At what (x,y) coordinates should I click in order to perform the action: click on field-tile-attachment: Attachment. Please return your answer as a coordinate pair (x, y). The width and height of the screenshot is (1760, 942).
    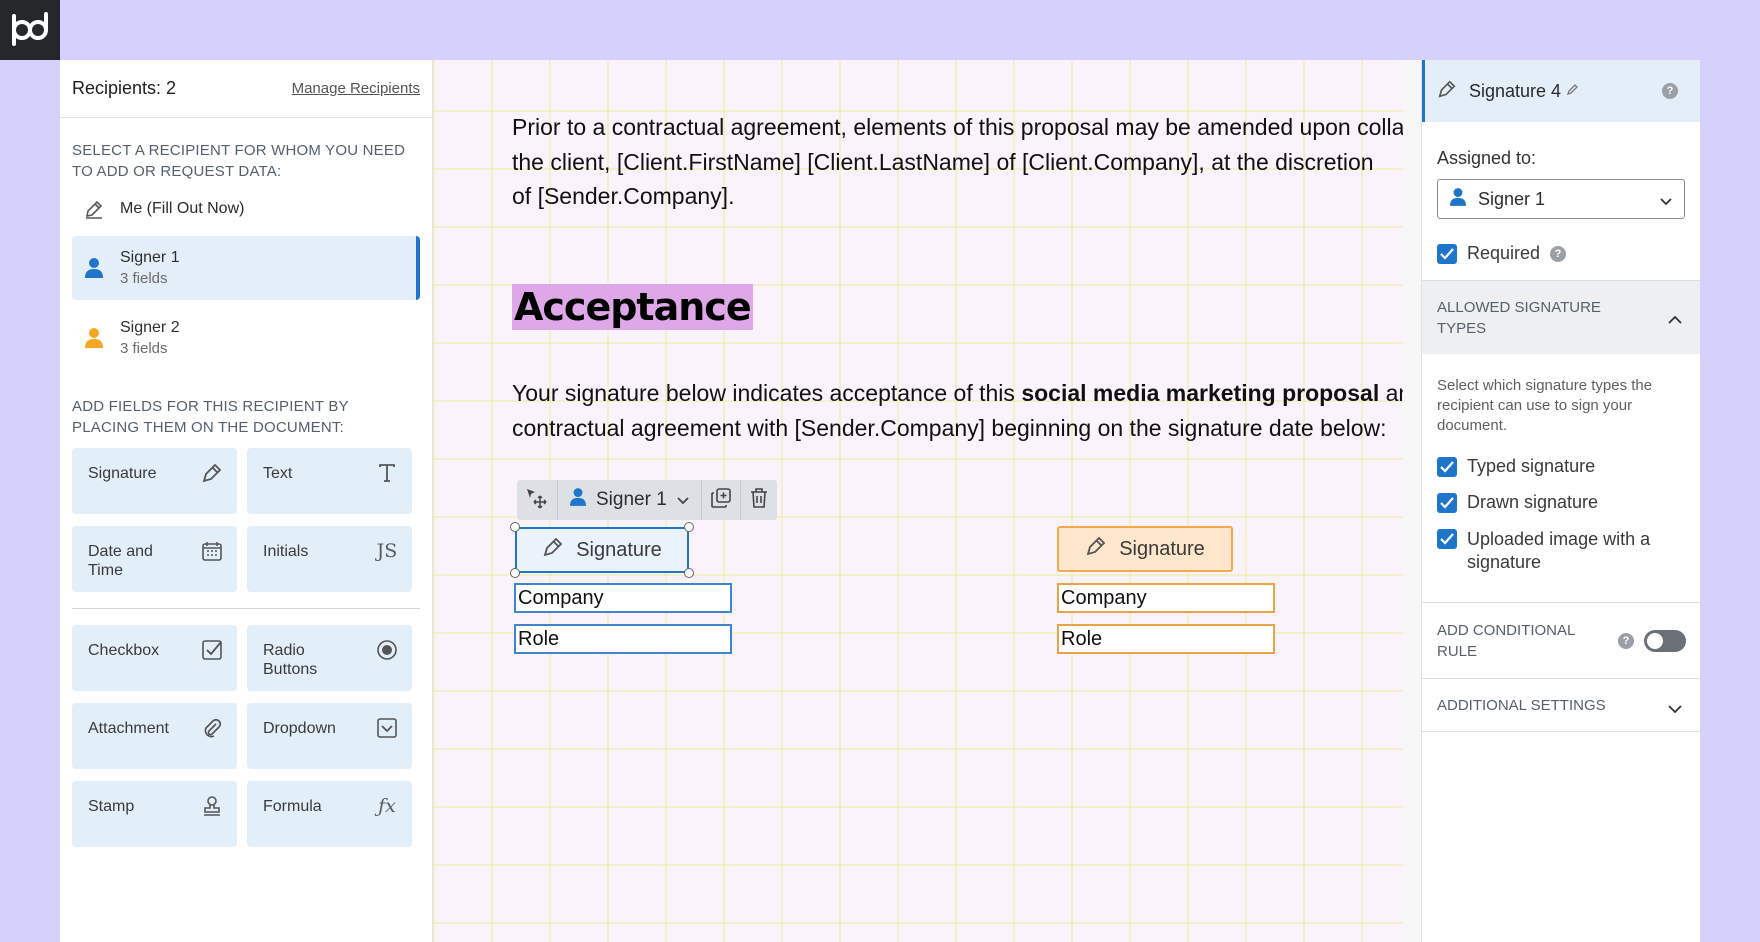
    Looking at the image, I should click on (154, 736).